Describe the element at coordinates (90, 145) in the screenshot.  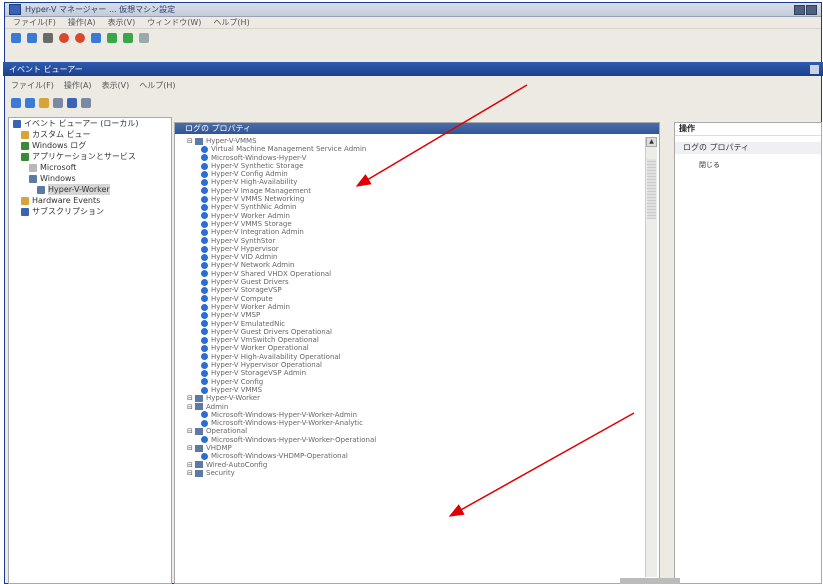
I see `tree-node: Windows ログ` at that location.